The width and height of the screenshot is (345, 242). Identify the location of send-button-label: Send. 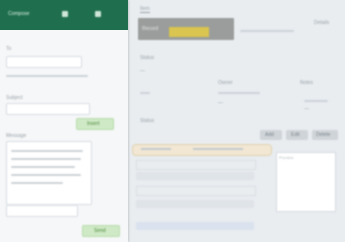
(100, 231).